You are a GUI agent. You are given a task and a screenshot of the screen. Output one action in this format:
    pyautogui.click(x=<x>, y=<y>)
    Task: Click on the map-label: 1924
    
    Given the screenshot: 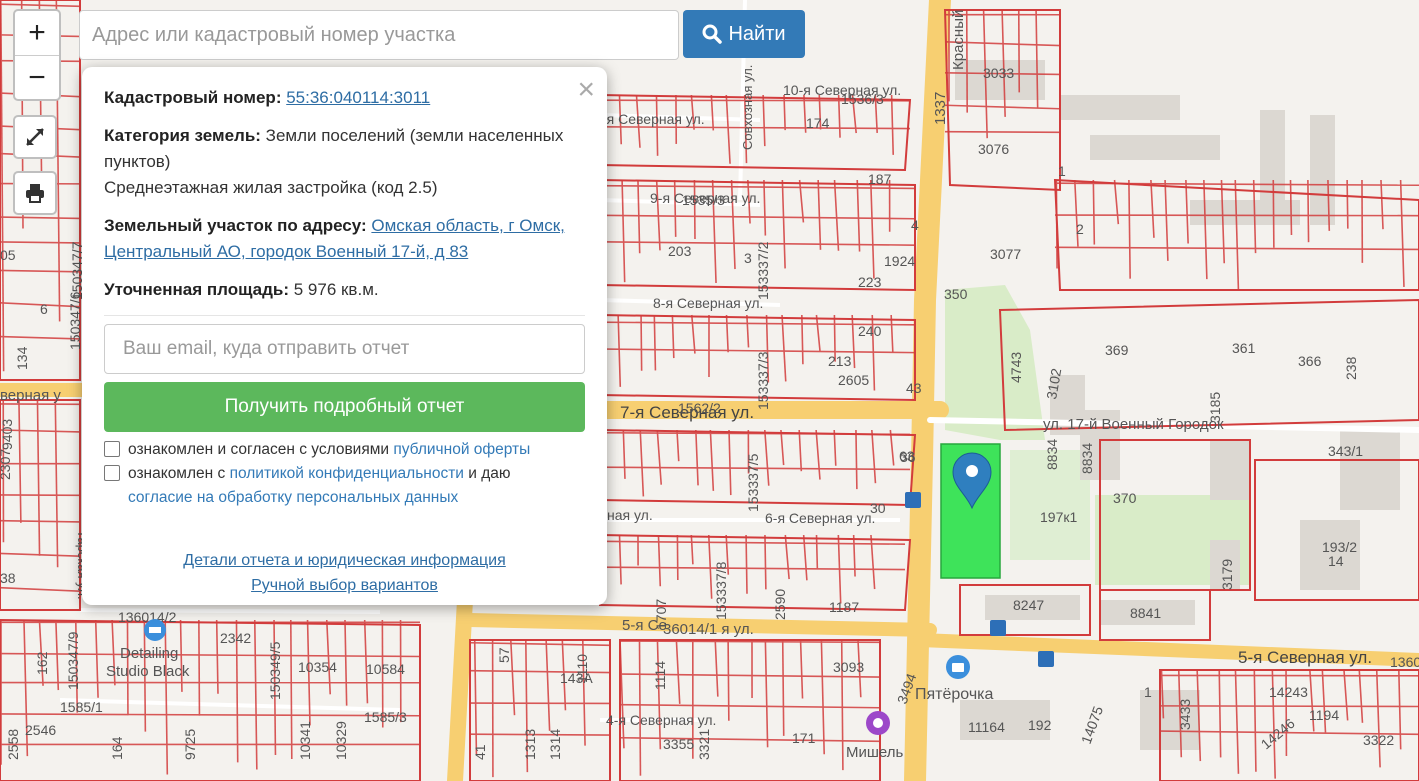 What is the action you would take?
    pyautogui.click(x=899, y=261)
    